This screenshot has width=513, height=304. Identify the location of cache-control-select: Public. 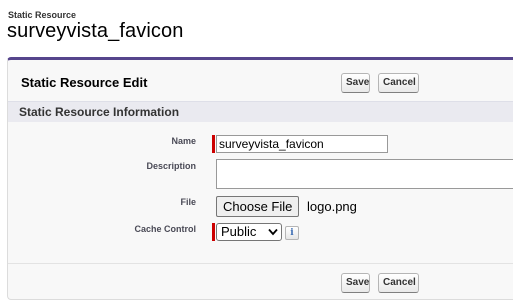
(249, 232).